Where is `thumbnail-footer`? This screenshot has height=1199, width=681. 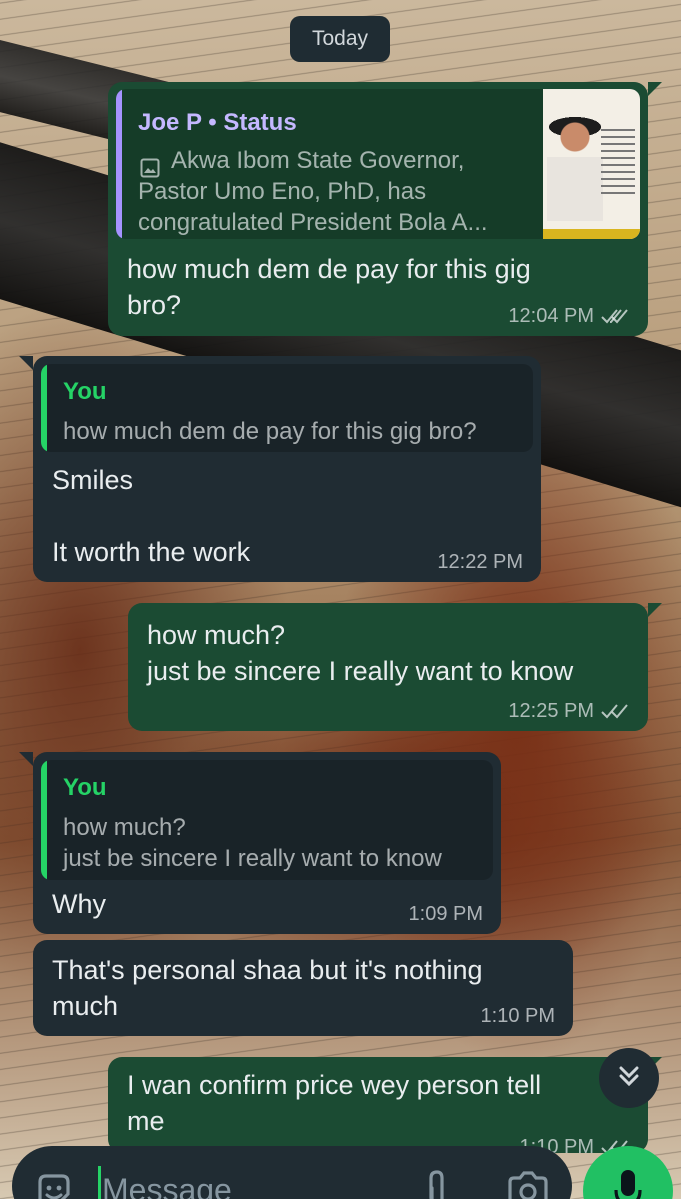 thumbnail-footer is located at coordinates (591, 234).